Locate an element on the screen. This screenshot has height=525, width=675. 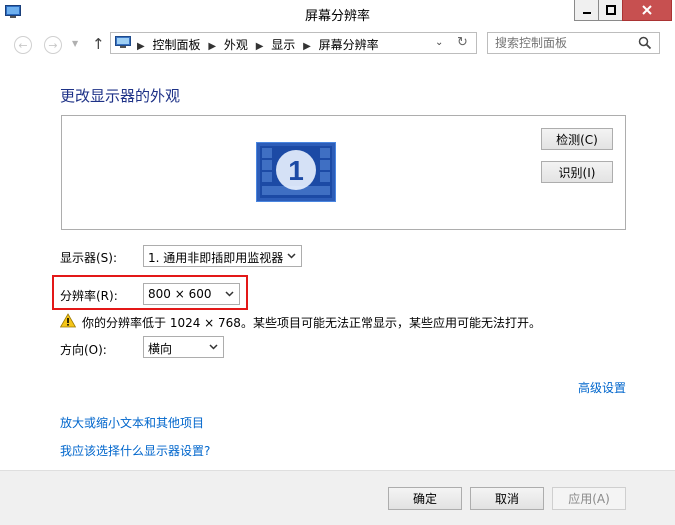
minimize-button is located at coordinates (586, 10).